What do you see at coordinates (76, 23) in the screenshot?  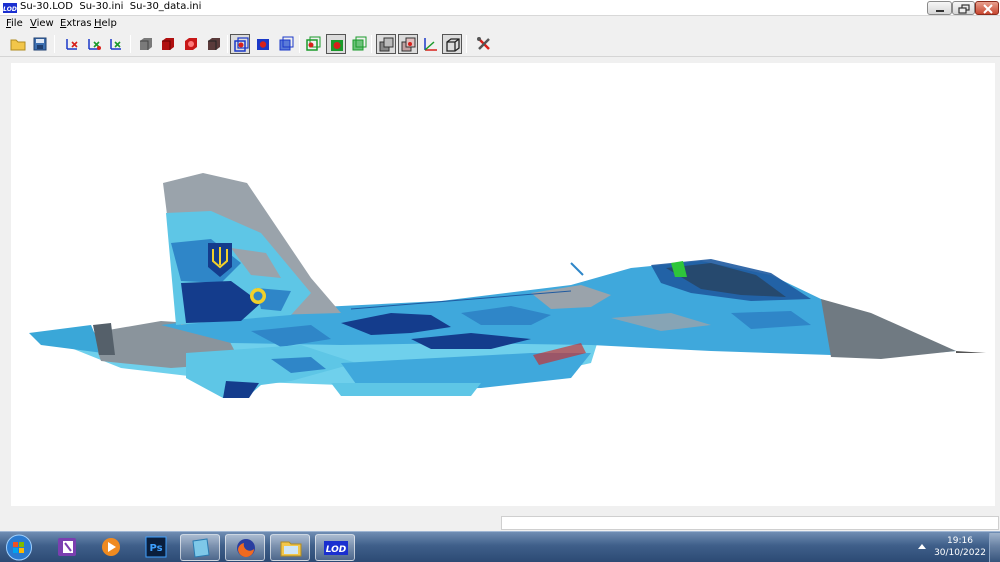 I see `menu-extras: Extras` at bounding box center [76, 23].